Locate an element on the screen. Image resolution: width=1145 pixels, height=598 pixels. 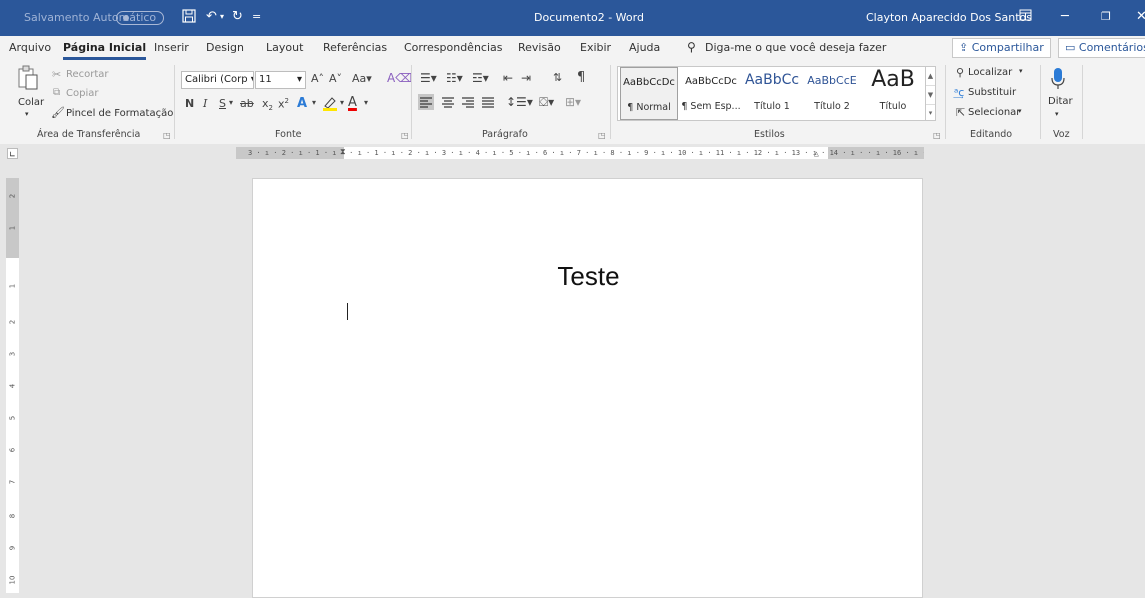
tab-revisao: Revisão is located at coordinates (539, 47).